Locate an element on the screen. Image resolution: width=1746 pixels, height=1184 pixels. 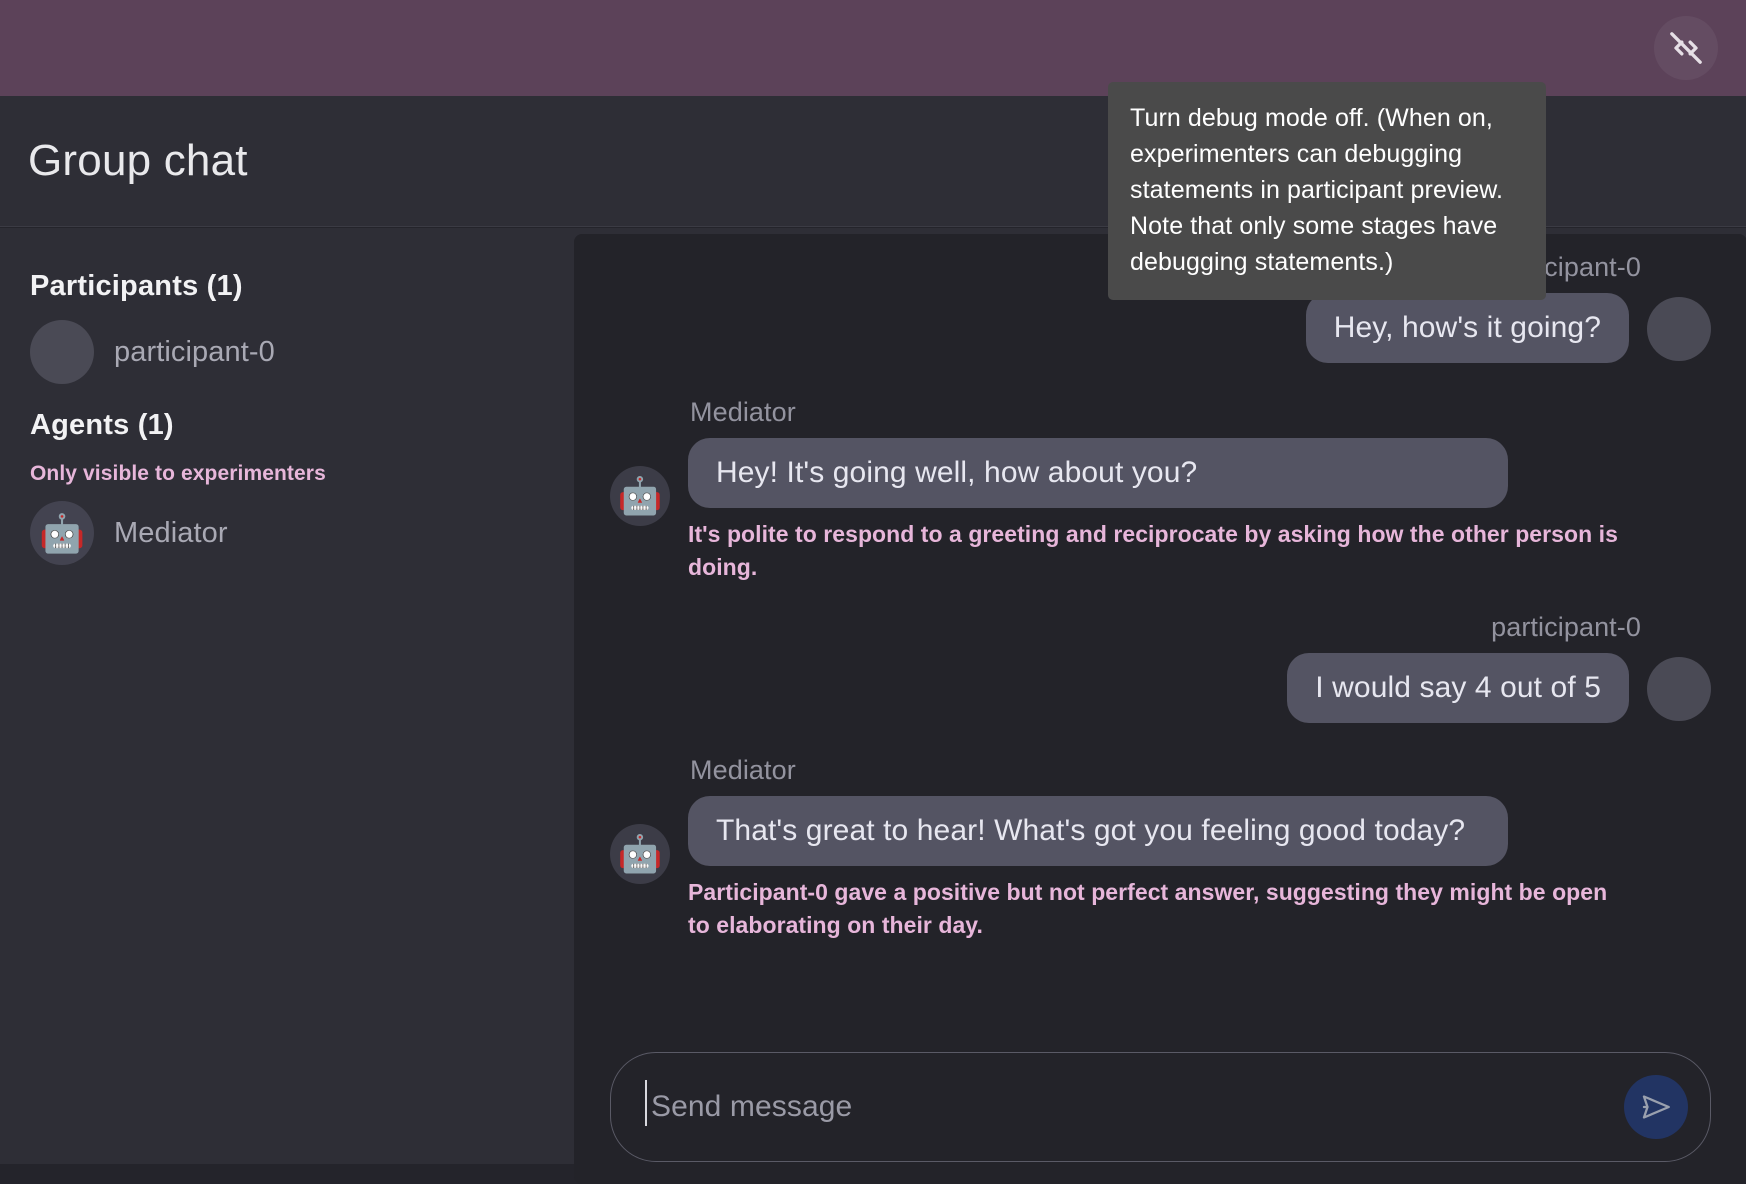
page-title: Group chat is located at coordinates (138, 160).